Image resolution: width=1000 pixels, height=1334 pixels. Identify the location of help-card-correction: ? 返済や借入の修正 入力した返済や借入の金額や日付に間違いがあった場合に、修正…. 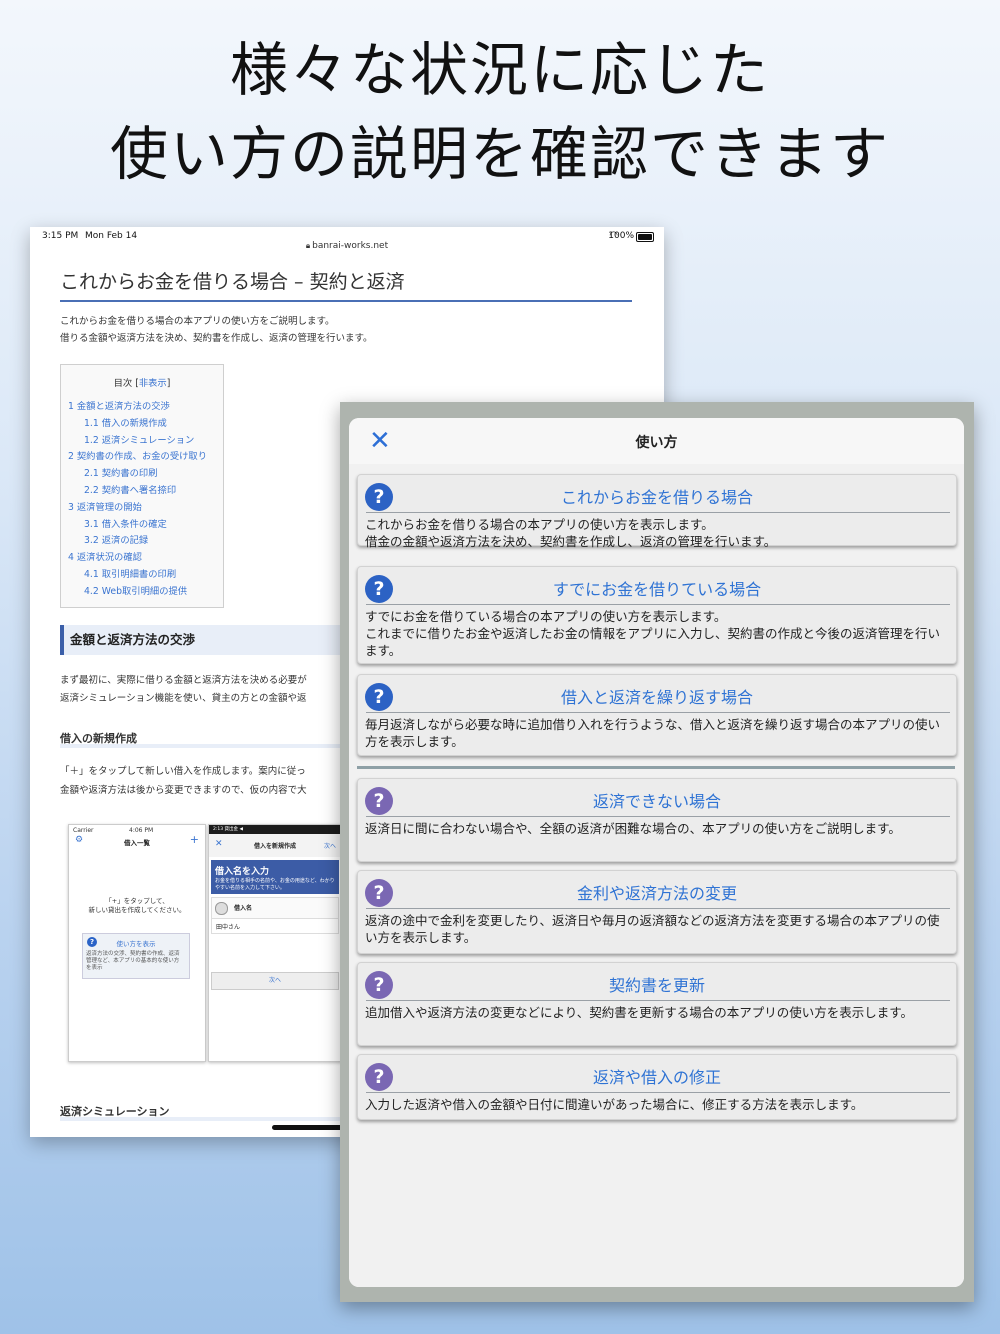
(657, 1087).